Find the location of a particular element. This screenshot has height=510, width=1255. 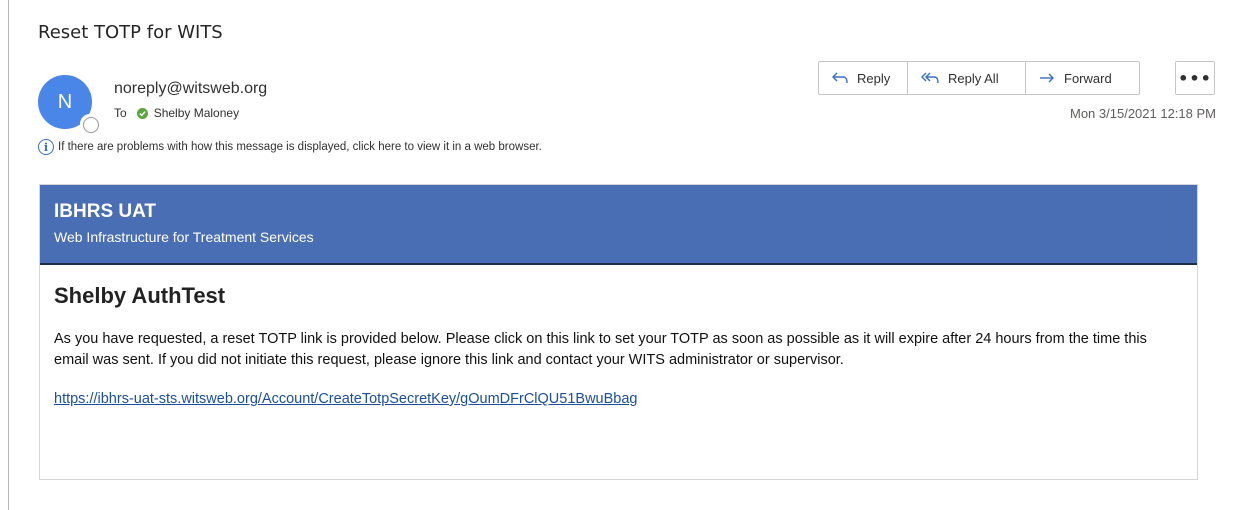

reply-button: Reply is located at coordinates (863, 78).